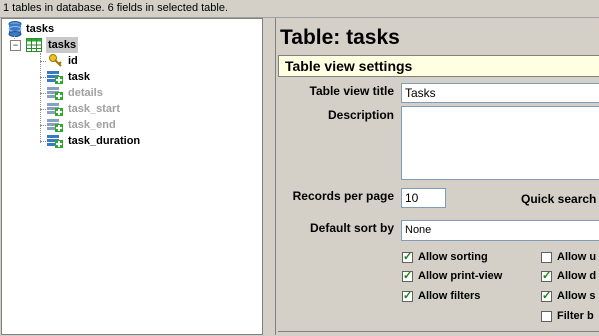 The height and width of the screenshot is (336, 599). What do you see at coordinates (62, 45) in the screenshot?
I see `tree-table-label: tasks` at bounding box center [62, 45].